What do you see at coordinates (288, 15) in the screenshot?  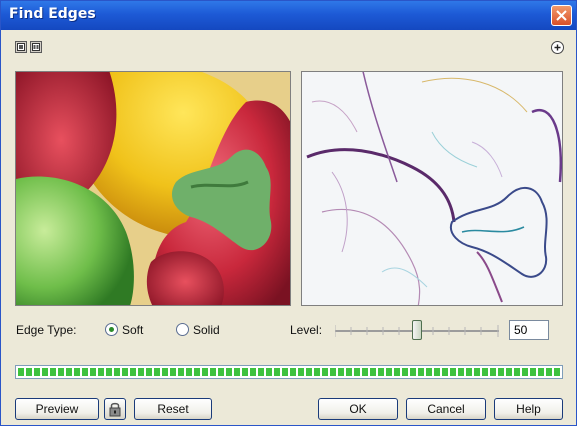 I see `title-bar: Find Edges` at bounding box center [288, 15].